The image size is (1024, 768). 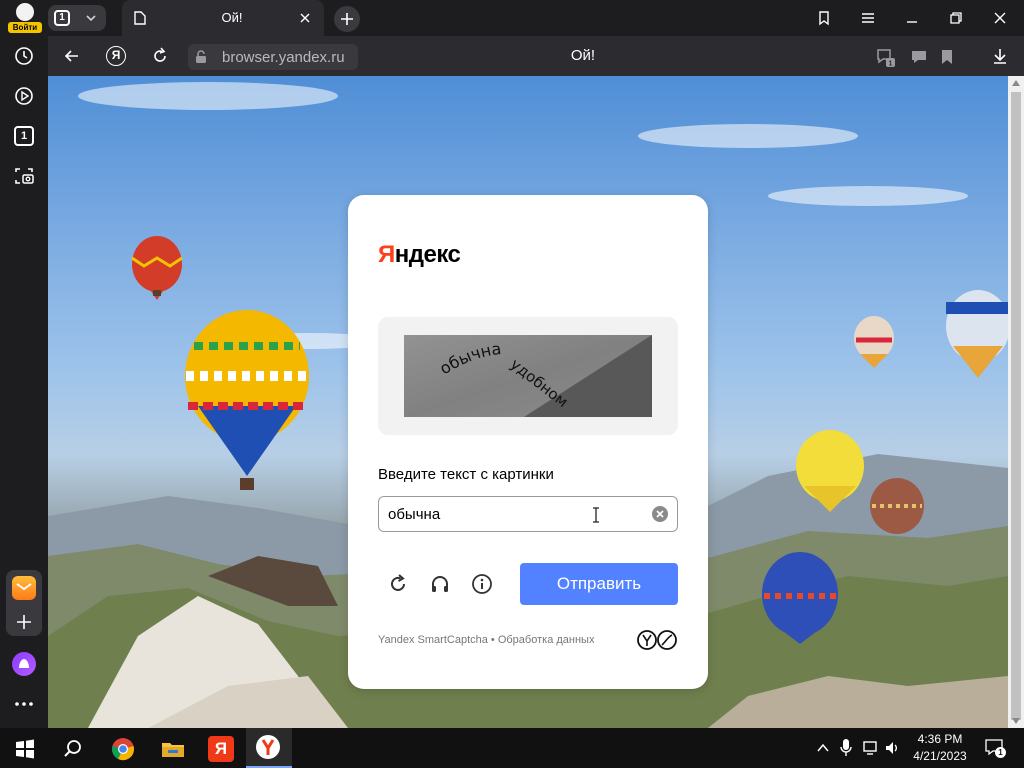 I want to click on close-tab-icon, so click(x=305, y=18).